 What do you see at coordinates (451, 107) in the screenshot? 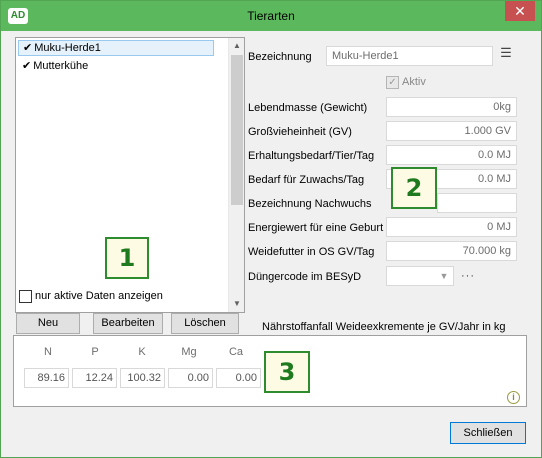
I see `lebendmasse-input: 0kg` at bounding box center [451, 107].